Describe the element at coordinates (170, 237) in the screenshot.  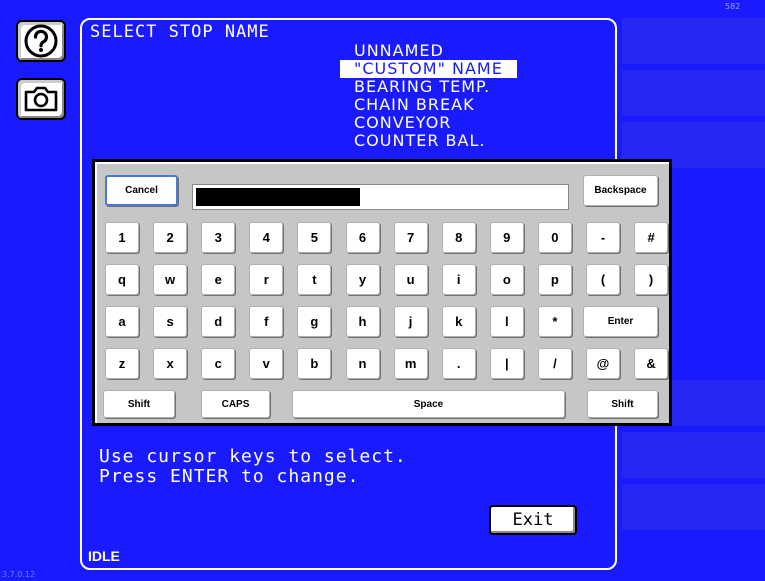
I see `keyboard-key: 2` at that location.